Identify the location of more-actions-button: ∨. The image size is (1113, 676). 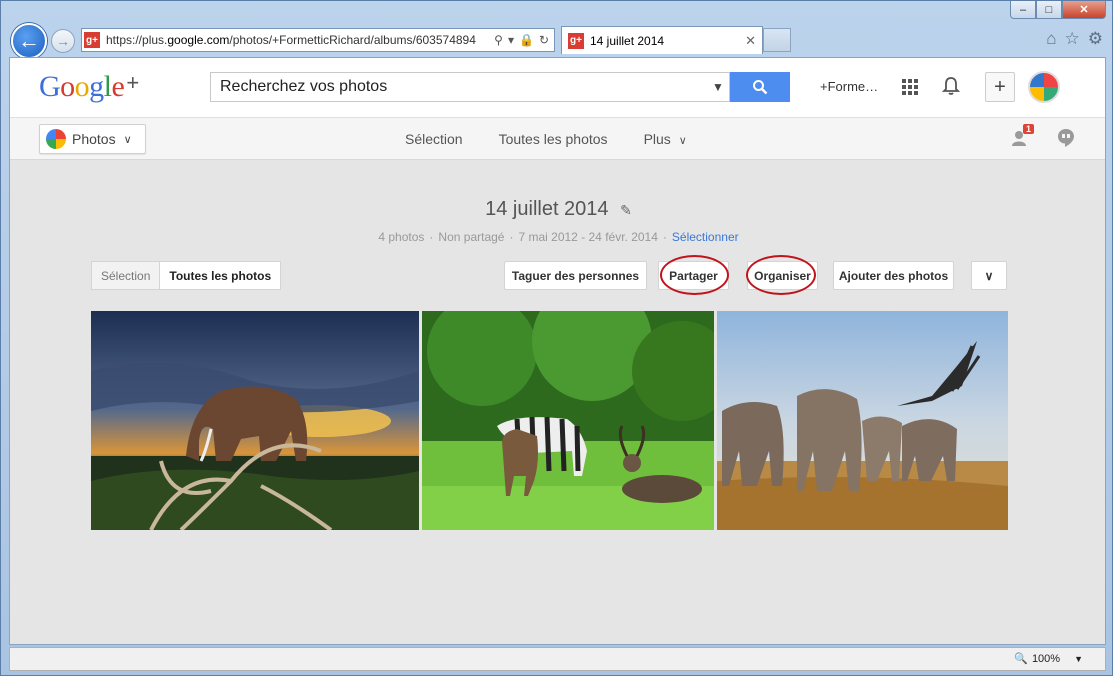
(989, 275).